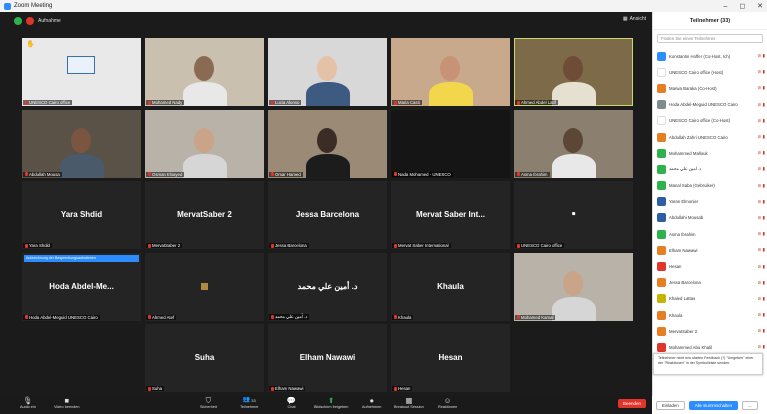 This screenshot has height=414, width=767. I want to click on participant-name: Mervat Saber International, so click(423, 245).